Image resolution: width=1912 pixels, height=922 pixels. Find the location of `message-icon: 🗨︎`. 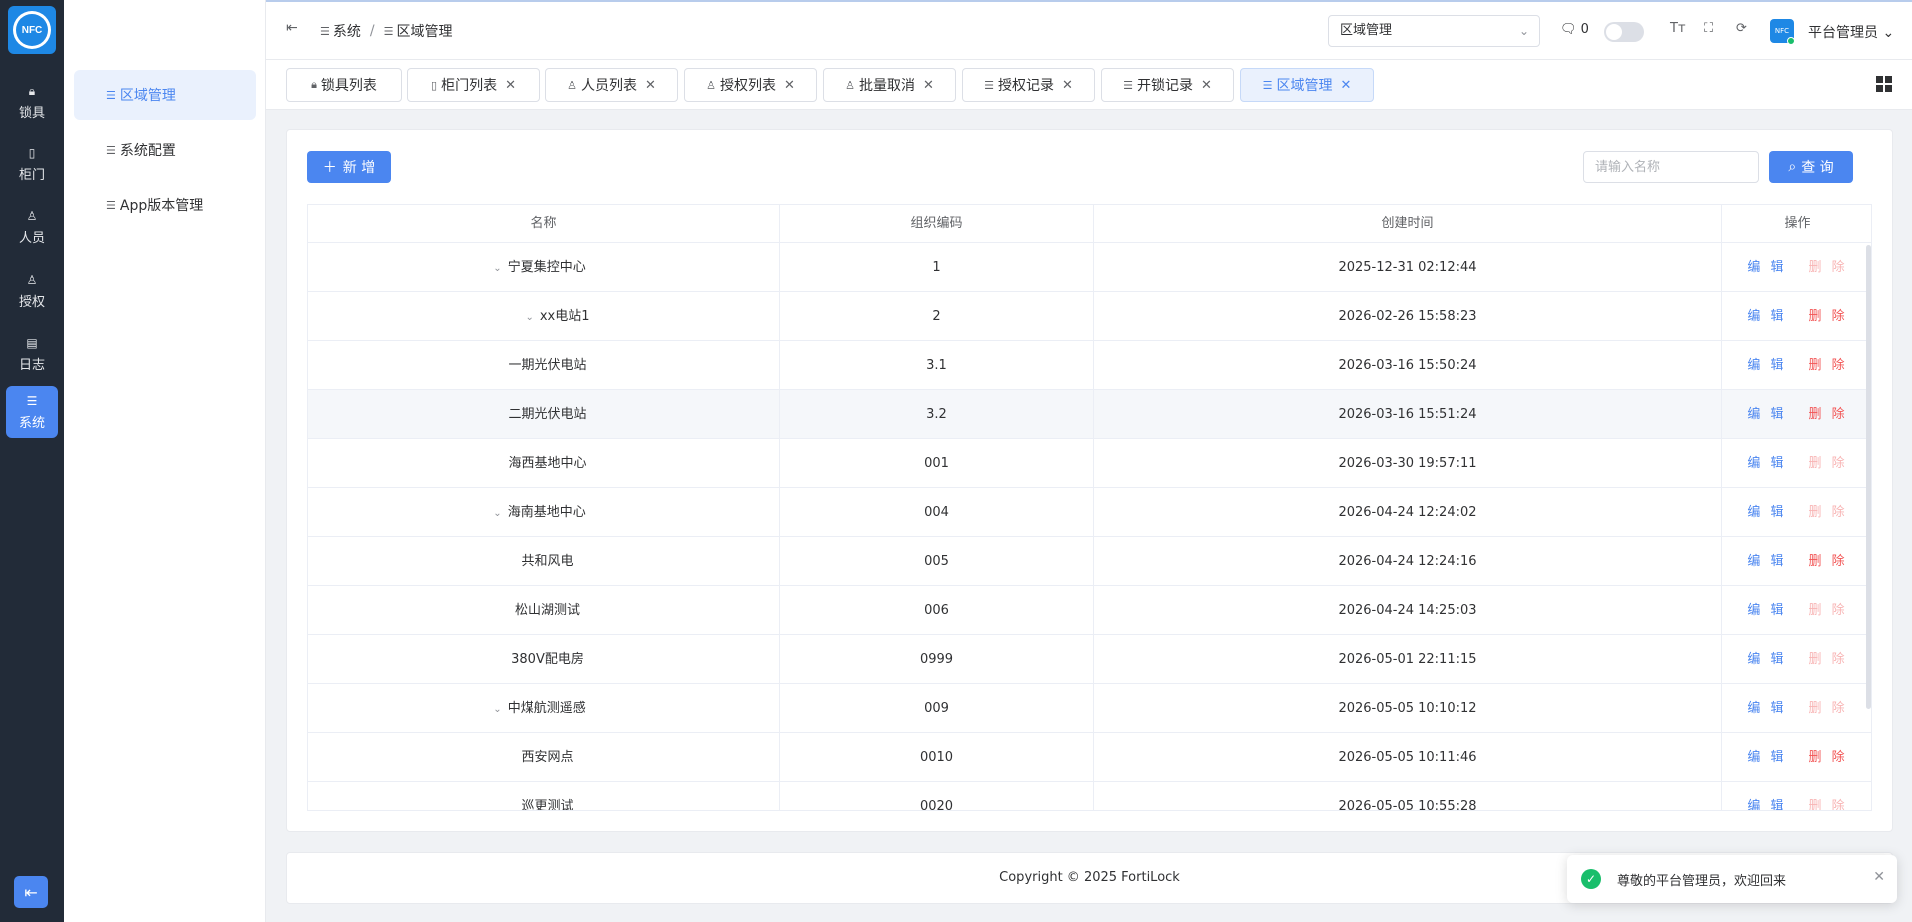

message-icon: 🗨︎ is located at coordinates (1568, 29).